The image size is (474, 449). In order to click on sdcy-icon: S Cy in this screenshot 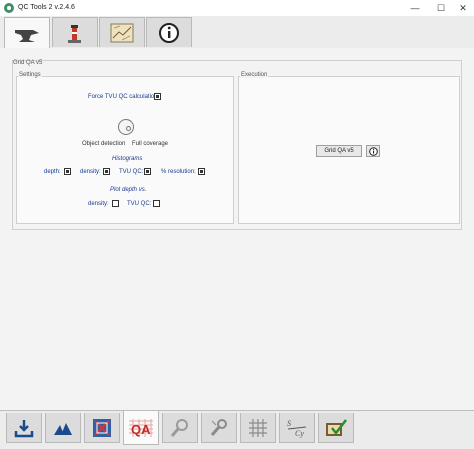, I will do `click(297, 428)`.